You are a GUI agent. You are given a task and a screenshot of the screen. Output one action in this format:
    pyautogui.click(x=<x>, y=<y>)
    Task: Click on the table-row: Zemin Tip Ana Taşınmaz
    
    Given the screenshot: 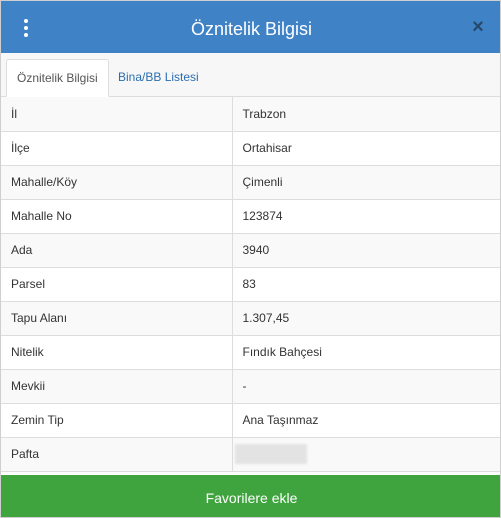 What is the action you would take?
    pyautogui.click(x=250, y=420)
    